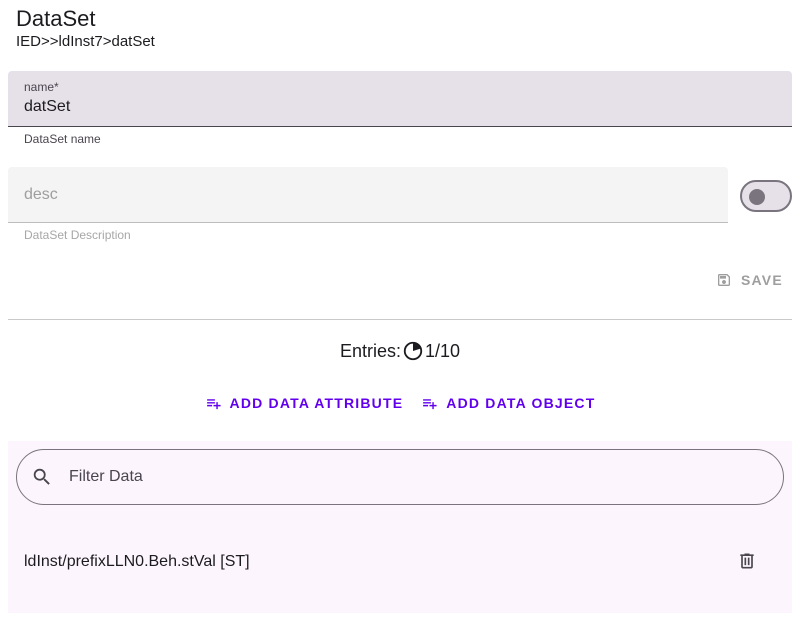 Image resolution: width=800 pixels, height=629 pixels. What do you see at coordinates (368, 195) in the screenshot?
I see `desc-field: desc` at bounding box center [368, 195].